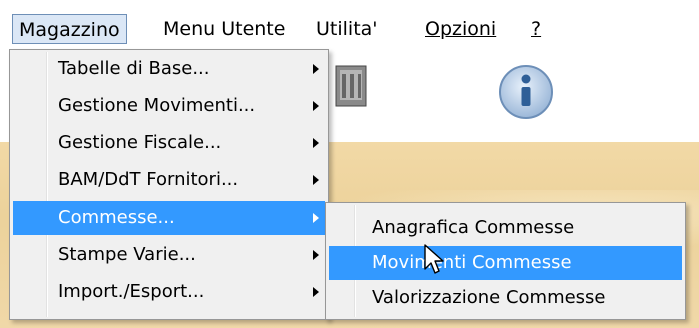  I want to click on menu-menu-utente: Menu Utente, so click(224, 29).